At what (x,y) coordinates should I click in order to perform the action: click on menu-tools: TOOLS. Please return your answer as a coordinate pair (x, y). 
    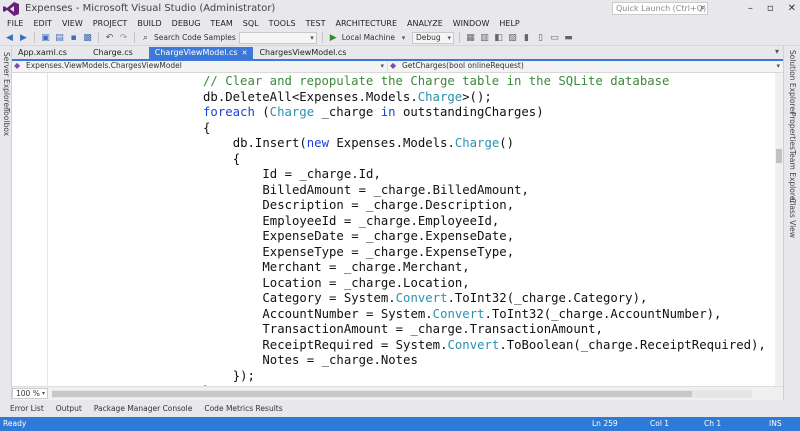
    Looking at the image, I should click on (282, 23).